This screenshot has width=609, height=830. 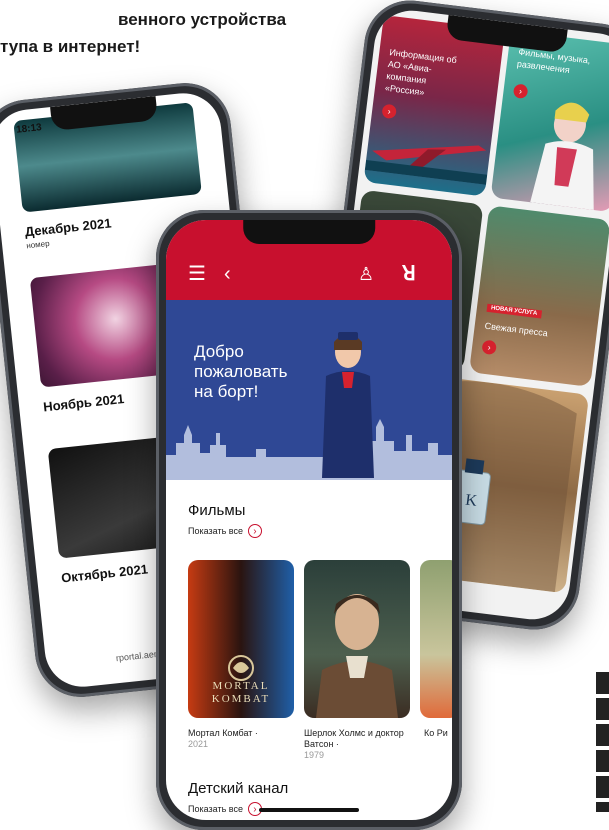 What do you see at coordinates (217, 510) in the screenshot?
I see `films-section-title: Фильмы` at bounding box center [217, 510].